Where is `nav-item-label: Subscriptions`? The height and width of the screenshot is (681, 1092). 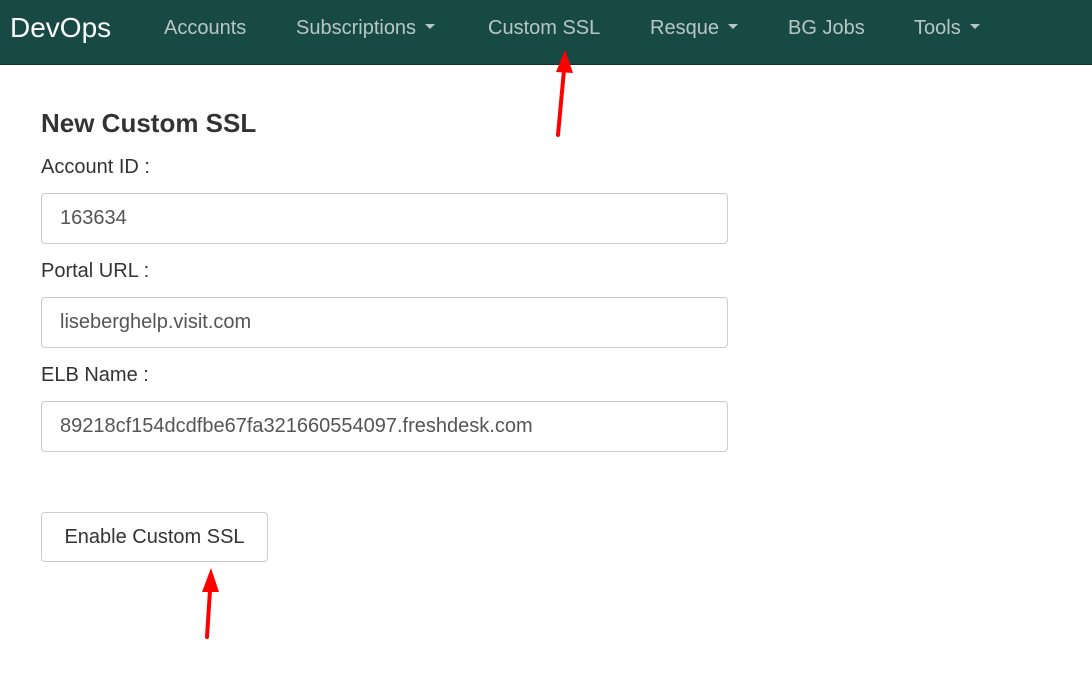
nav-item-label: Subscriptions is located at coordinates (356, 28).